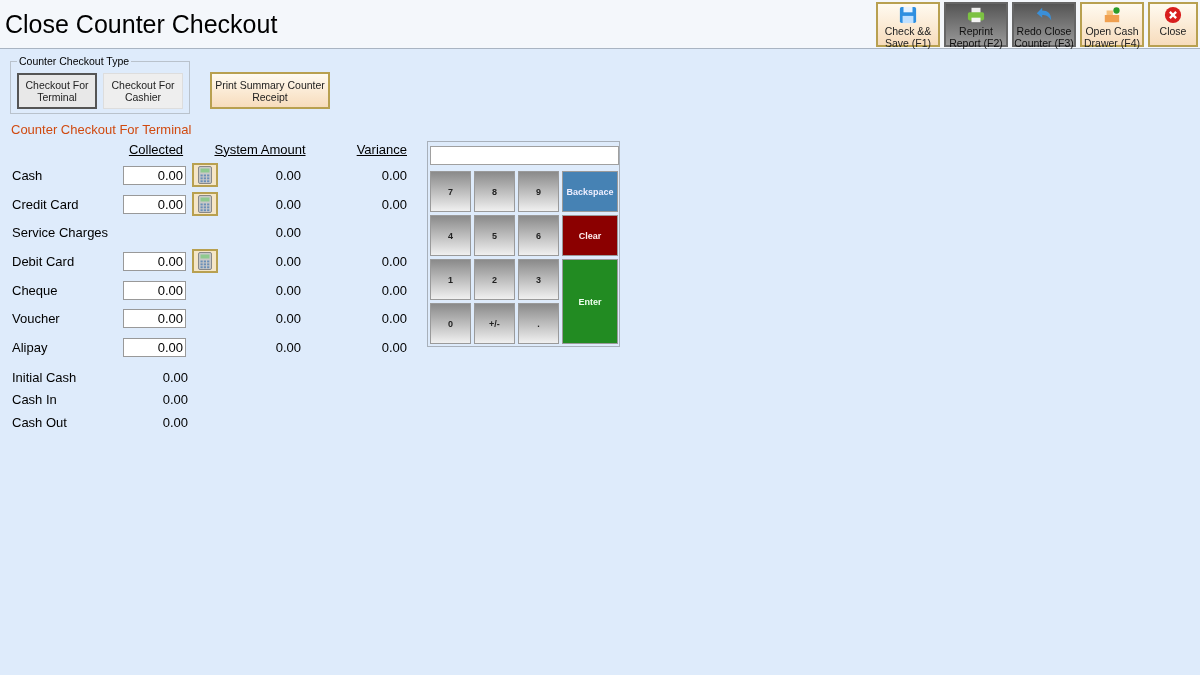 The width and height of the screenshot is (1200, 675). What do you see at coordinates (494, 279) in the screenshot?
I see `keypad-key: 2` at bounding box center [494, 279].